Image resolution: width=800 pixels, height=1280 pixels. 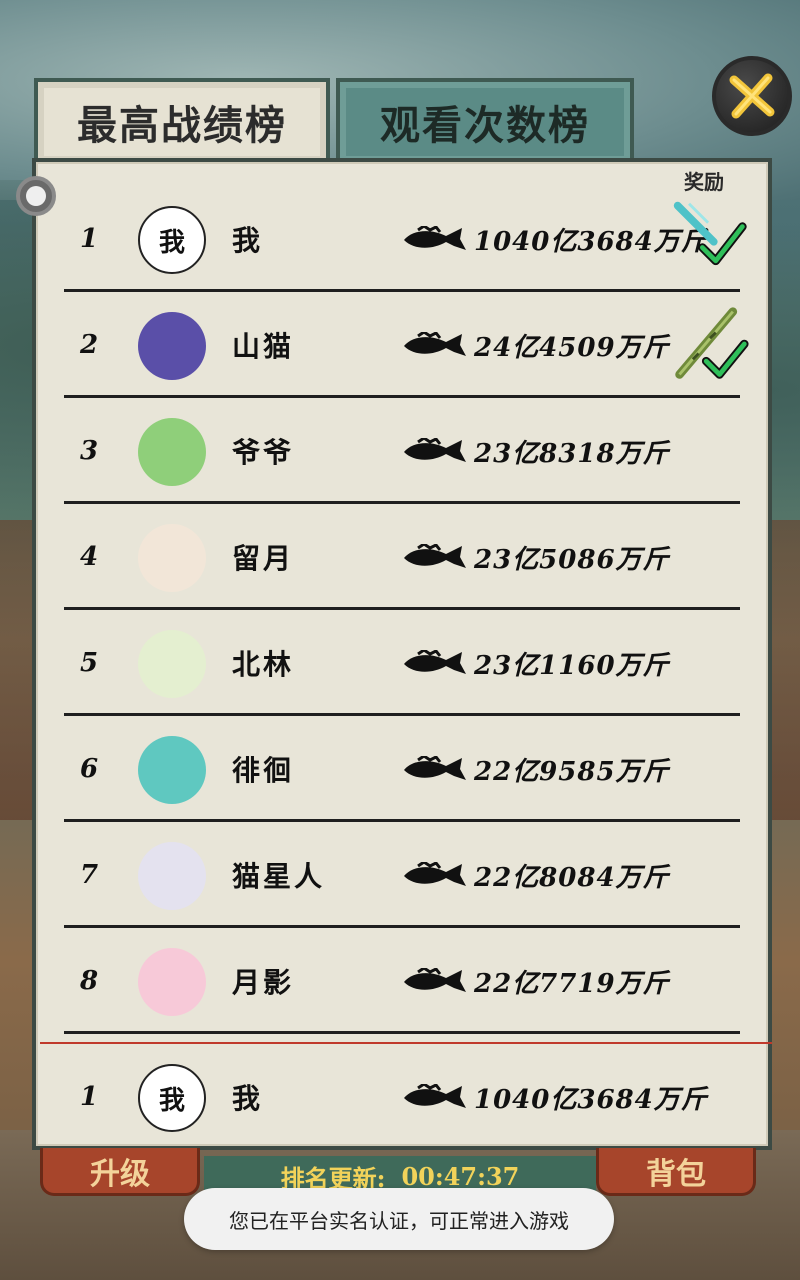 I want to click on close-button, so click(x=752, y=96).